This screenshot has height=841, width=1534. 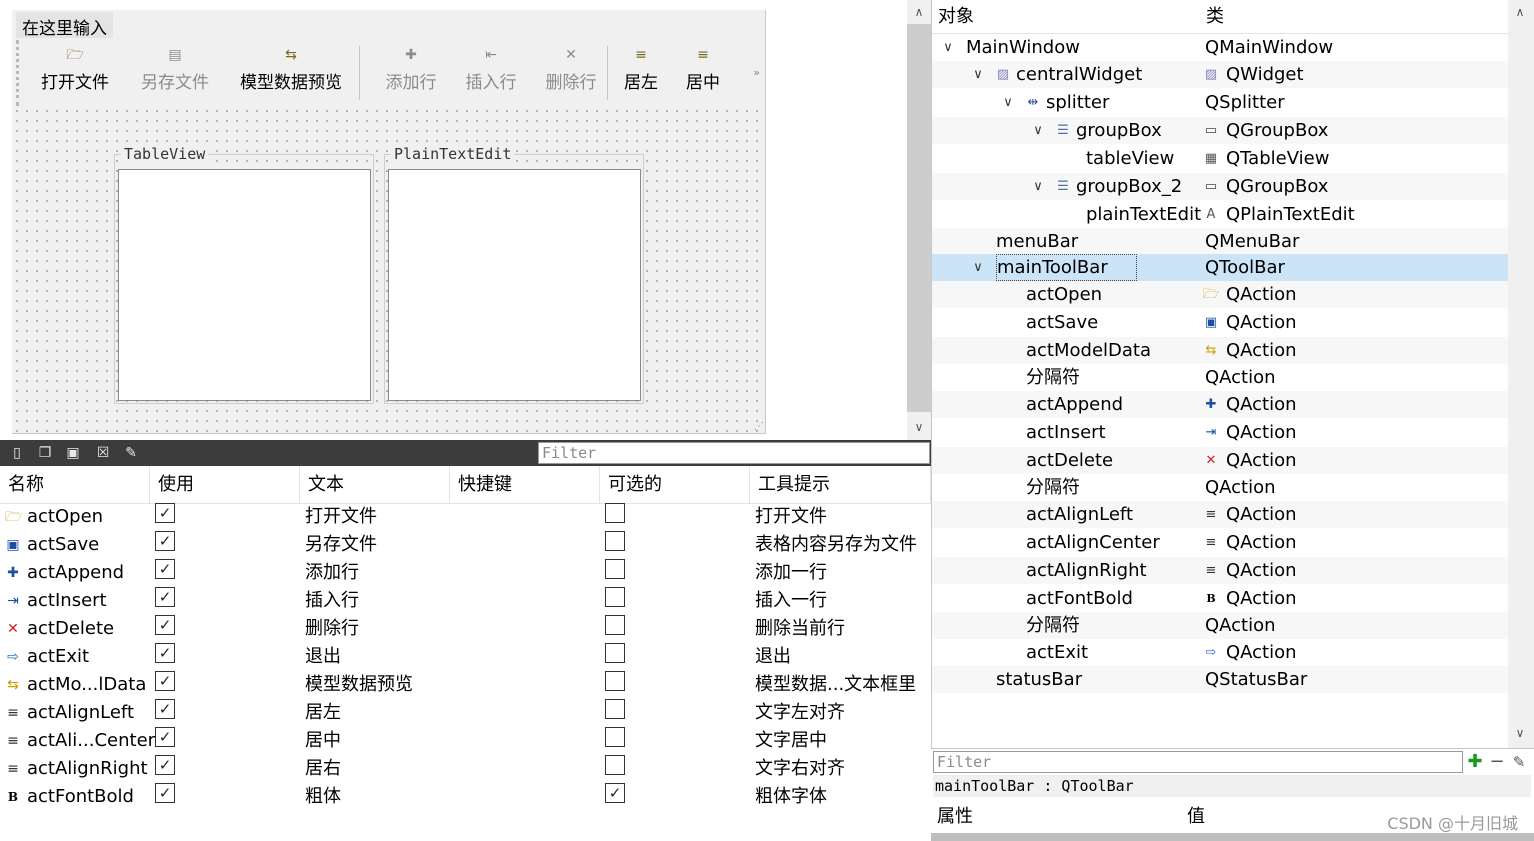 I want to click on action-row: ⇥ actInsert ✓ 插入行 插入一行, so click(x=465, y=601).